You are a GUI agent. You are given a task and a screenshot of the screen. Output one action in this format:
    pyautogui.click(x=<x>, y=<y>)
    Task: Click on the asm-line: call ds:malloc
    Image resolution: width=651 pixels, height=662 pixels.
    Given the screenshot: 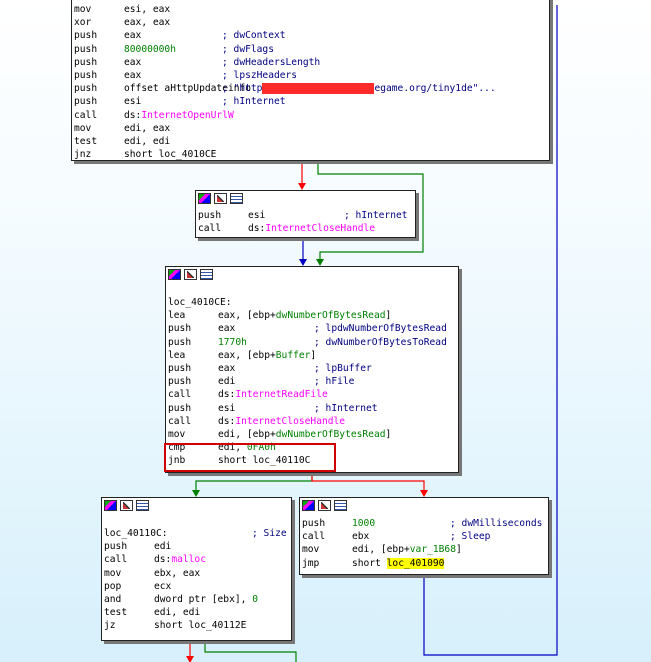 What is the action you would take?
    pyautogui.click(x=196, y=559)
    